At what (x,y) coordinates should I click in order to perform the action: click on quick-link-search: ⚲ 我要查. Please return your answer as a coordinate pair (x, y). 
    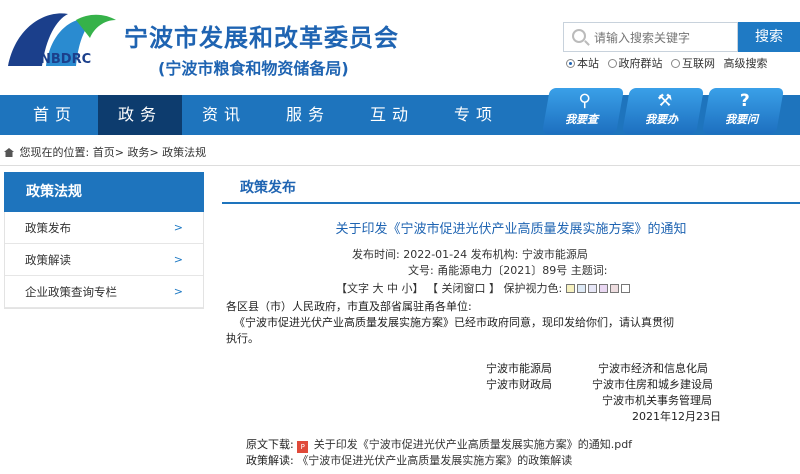
    Looking at the image, I should click on (583, 111).